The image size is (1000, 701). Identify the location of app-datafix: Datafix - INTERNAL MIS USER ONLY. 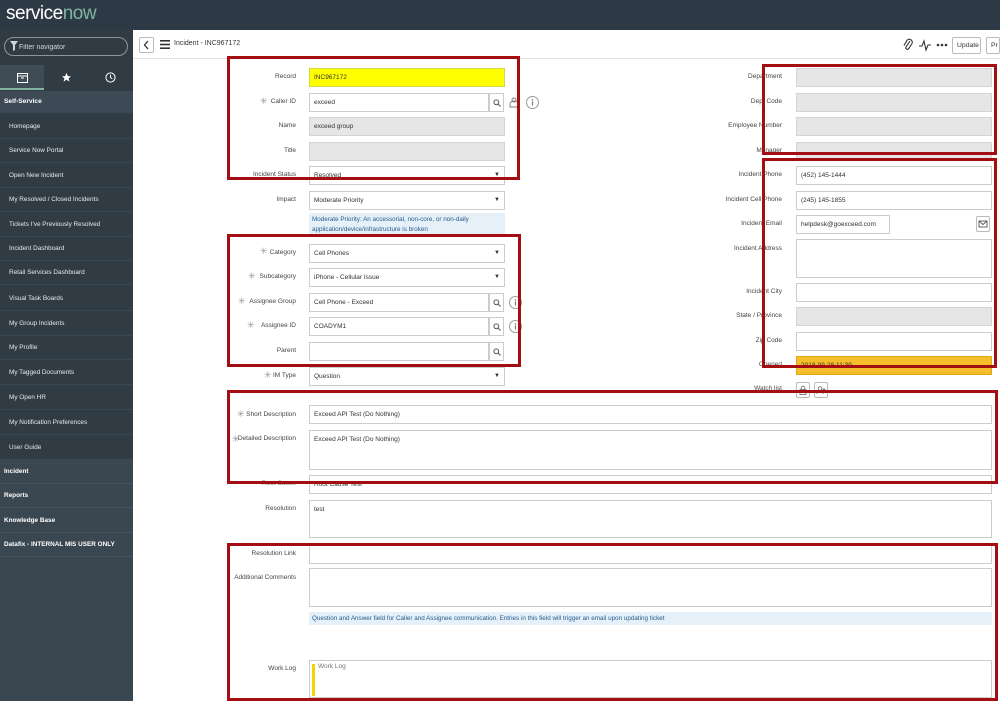
(66, 545).